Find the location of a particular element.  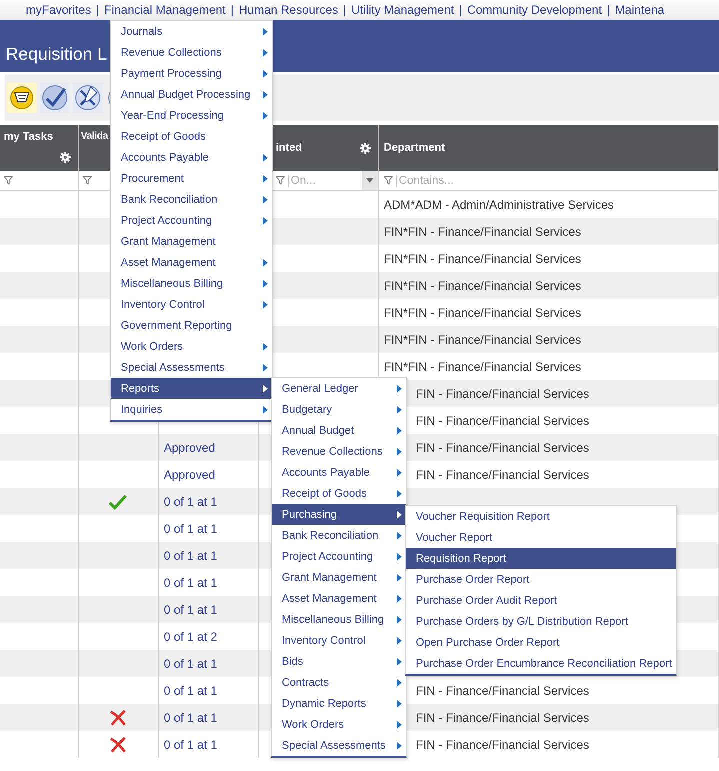

dropdown-button is located at coordinates (370, 180).